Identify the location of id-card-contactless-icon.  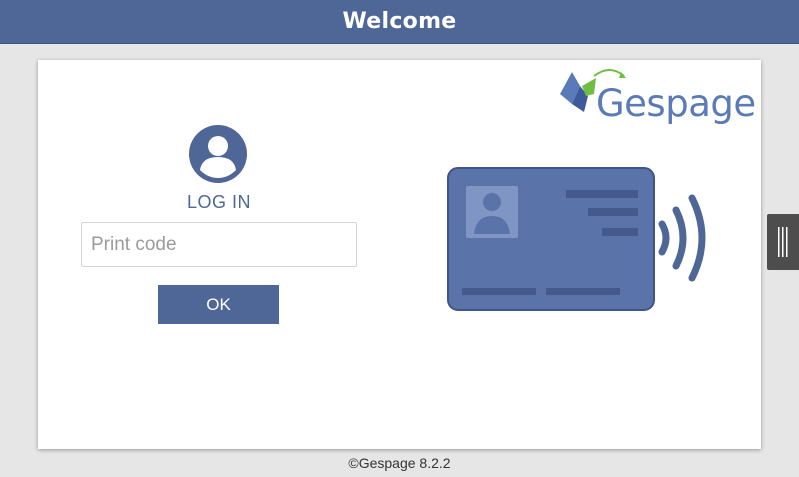
(576, 239).